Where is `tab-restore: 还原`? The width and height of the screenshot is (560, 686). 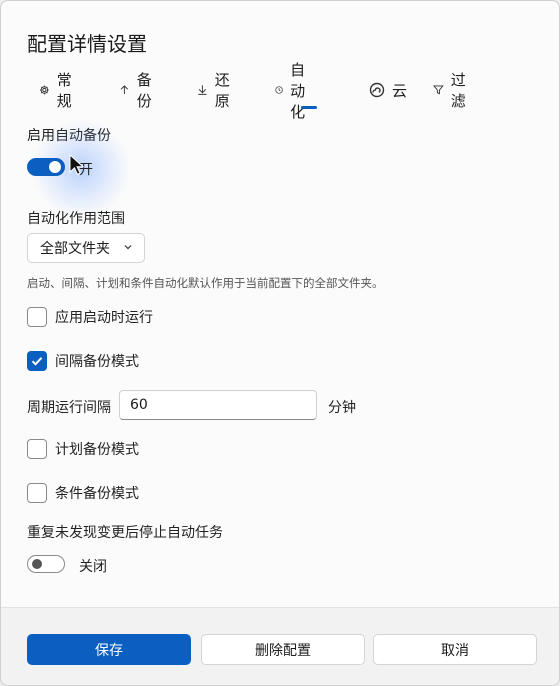
tab-restore: 还原 is located at coordinates (216, 90).